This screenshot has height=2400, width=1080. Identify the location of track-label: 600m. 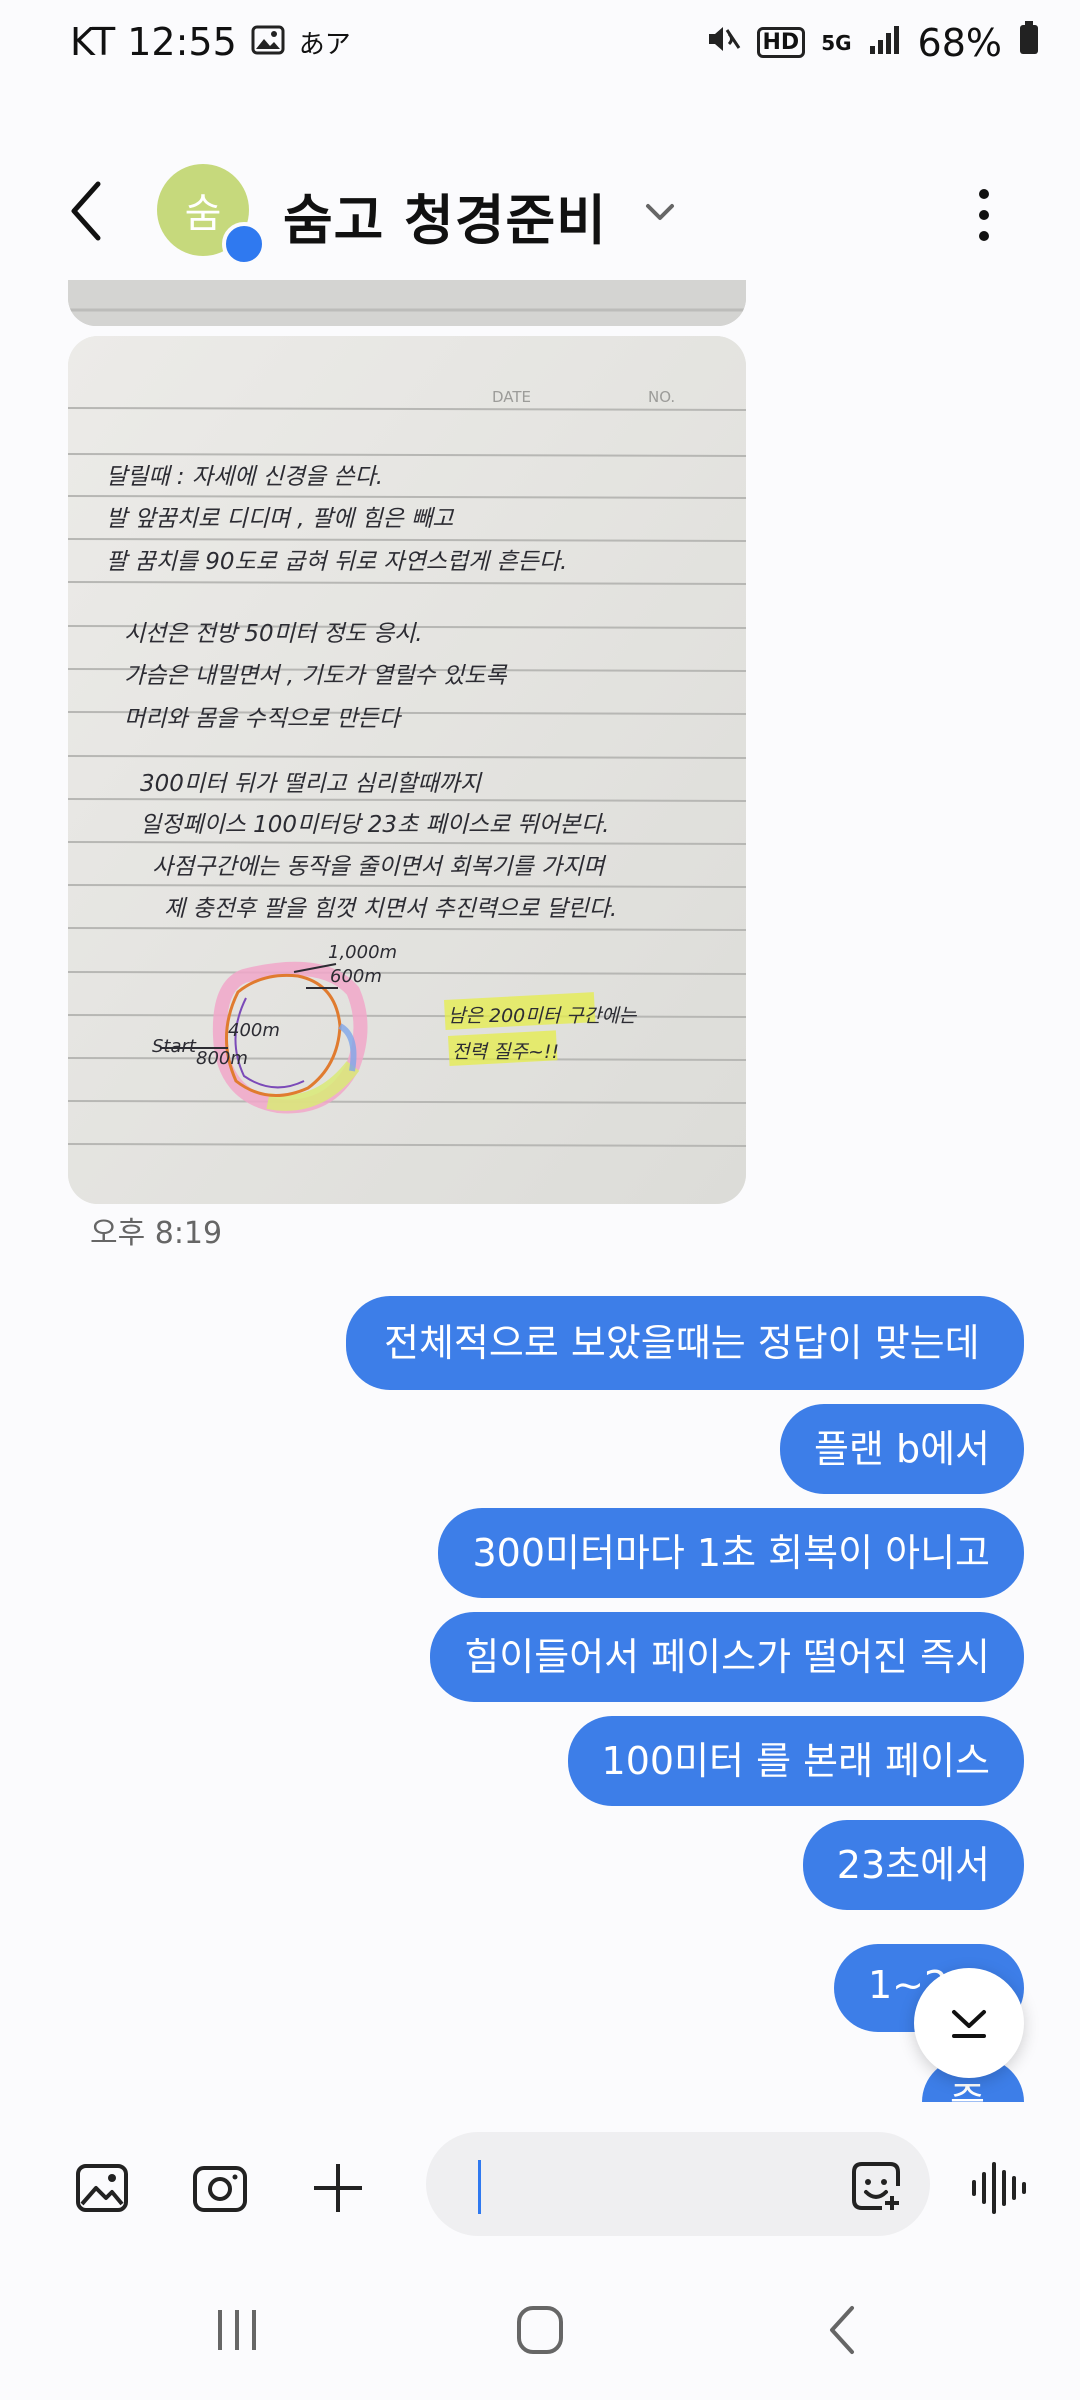
(356, 976).